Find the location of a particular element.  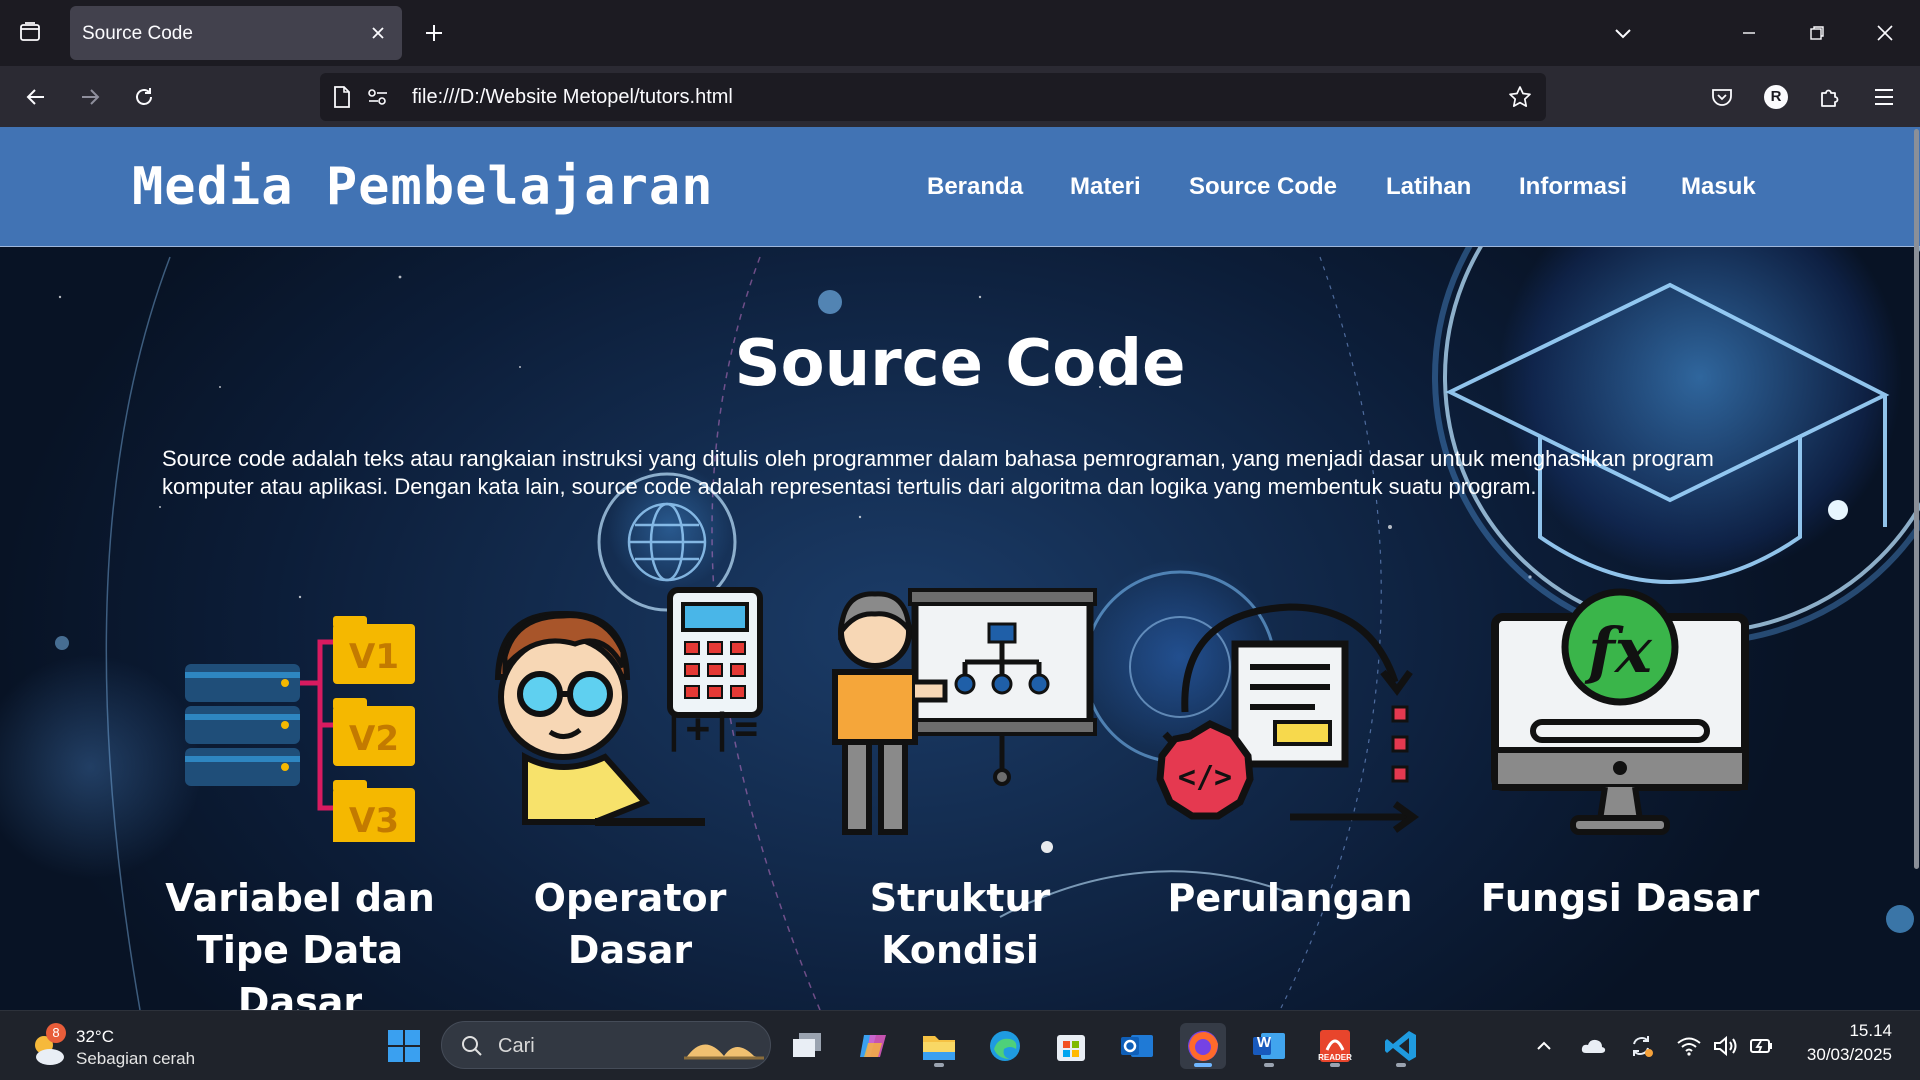

onedrive-cloud-icon is located at coordinates (1593, 1046).